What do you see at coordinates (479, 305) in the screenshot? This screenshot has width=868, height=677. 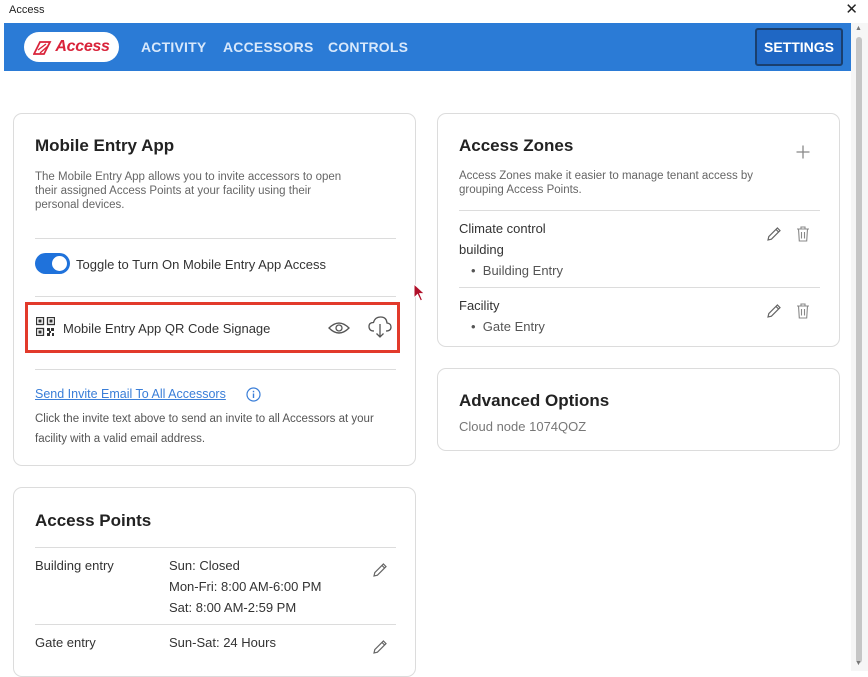 I see `zone-name: Facility` at bounding box center [479, 305].